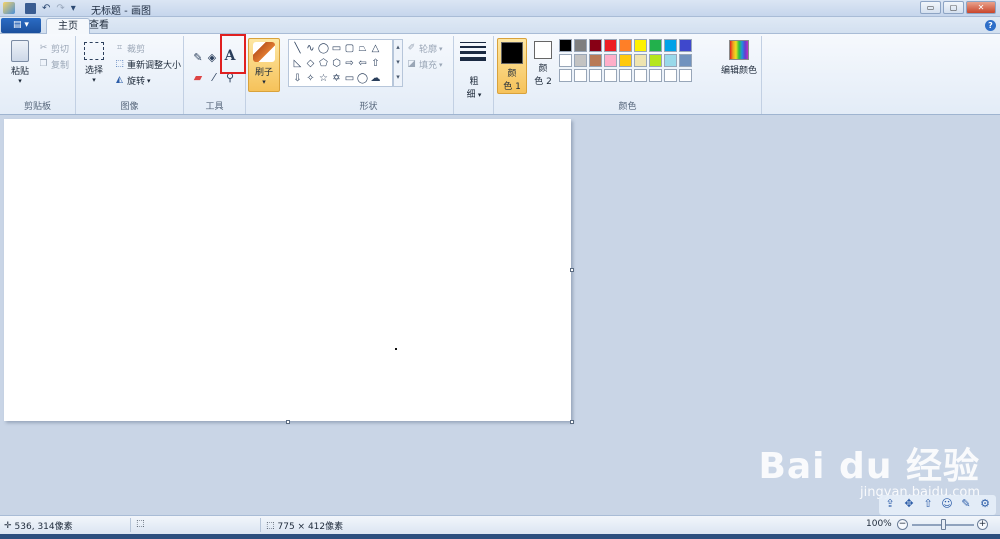 Image resolution: width=1000 pixels, height=539 pixels. What do you see at coordinates (20, 62) in the screenshot?
I see `paste-button: 粘贴 ▾` at bounding box center [20, 62].